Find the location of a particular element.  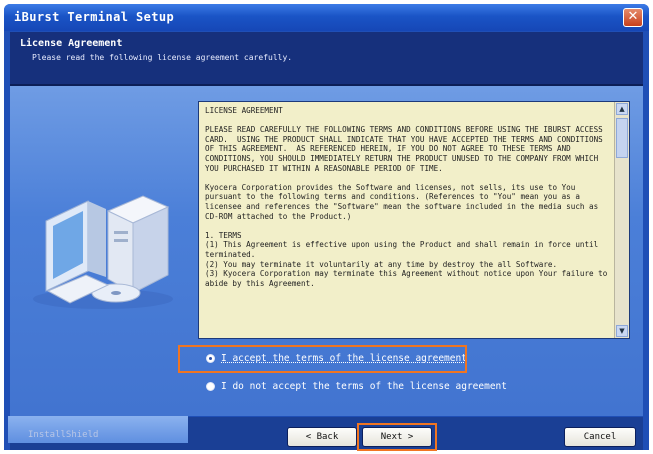

scroll-down-icon: ▼ is located at coordinates (622, 331).